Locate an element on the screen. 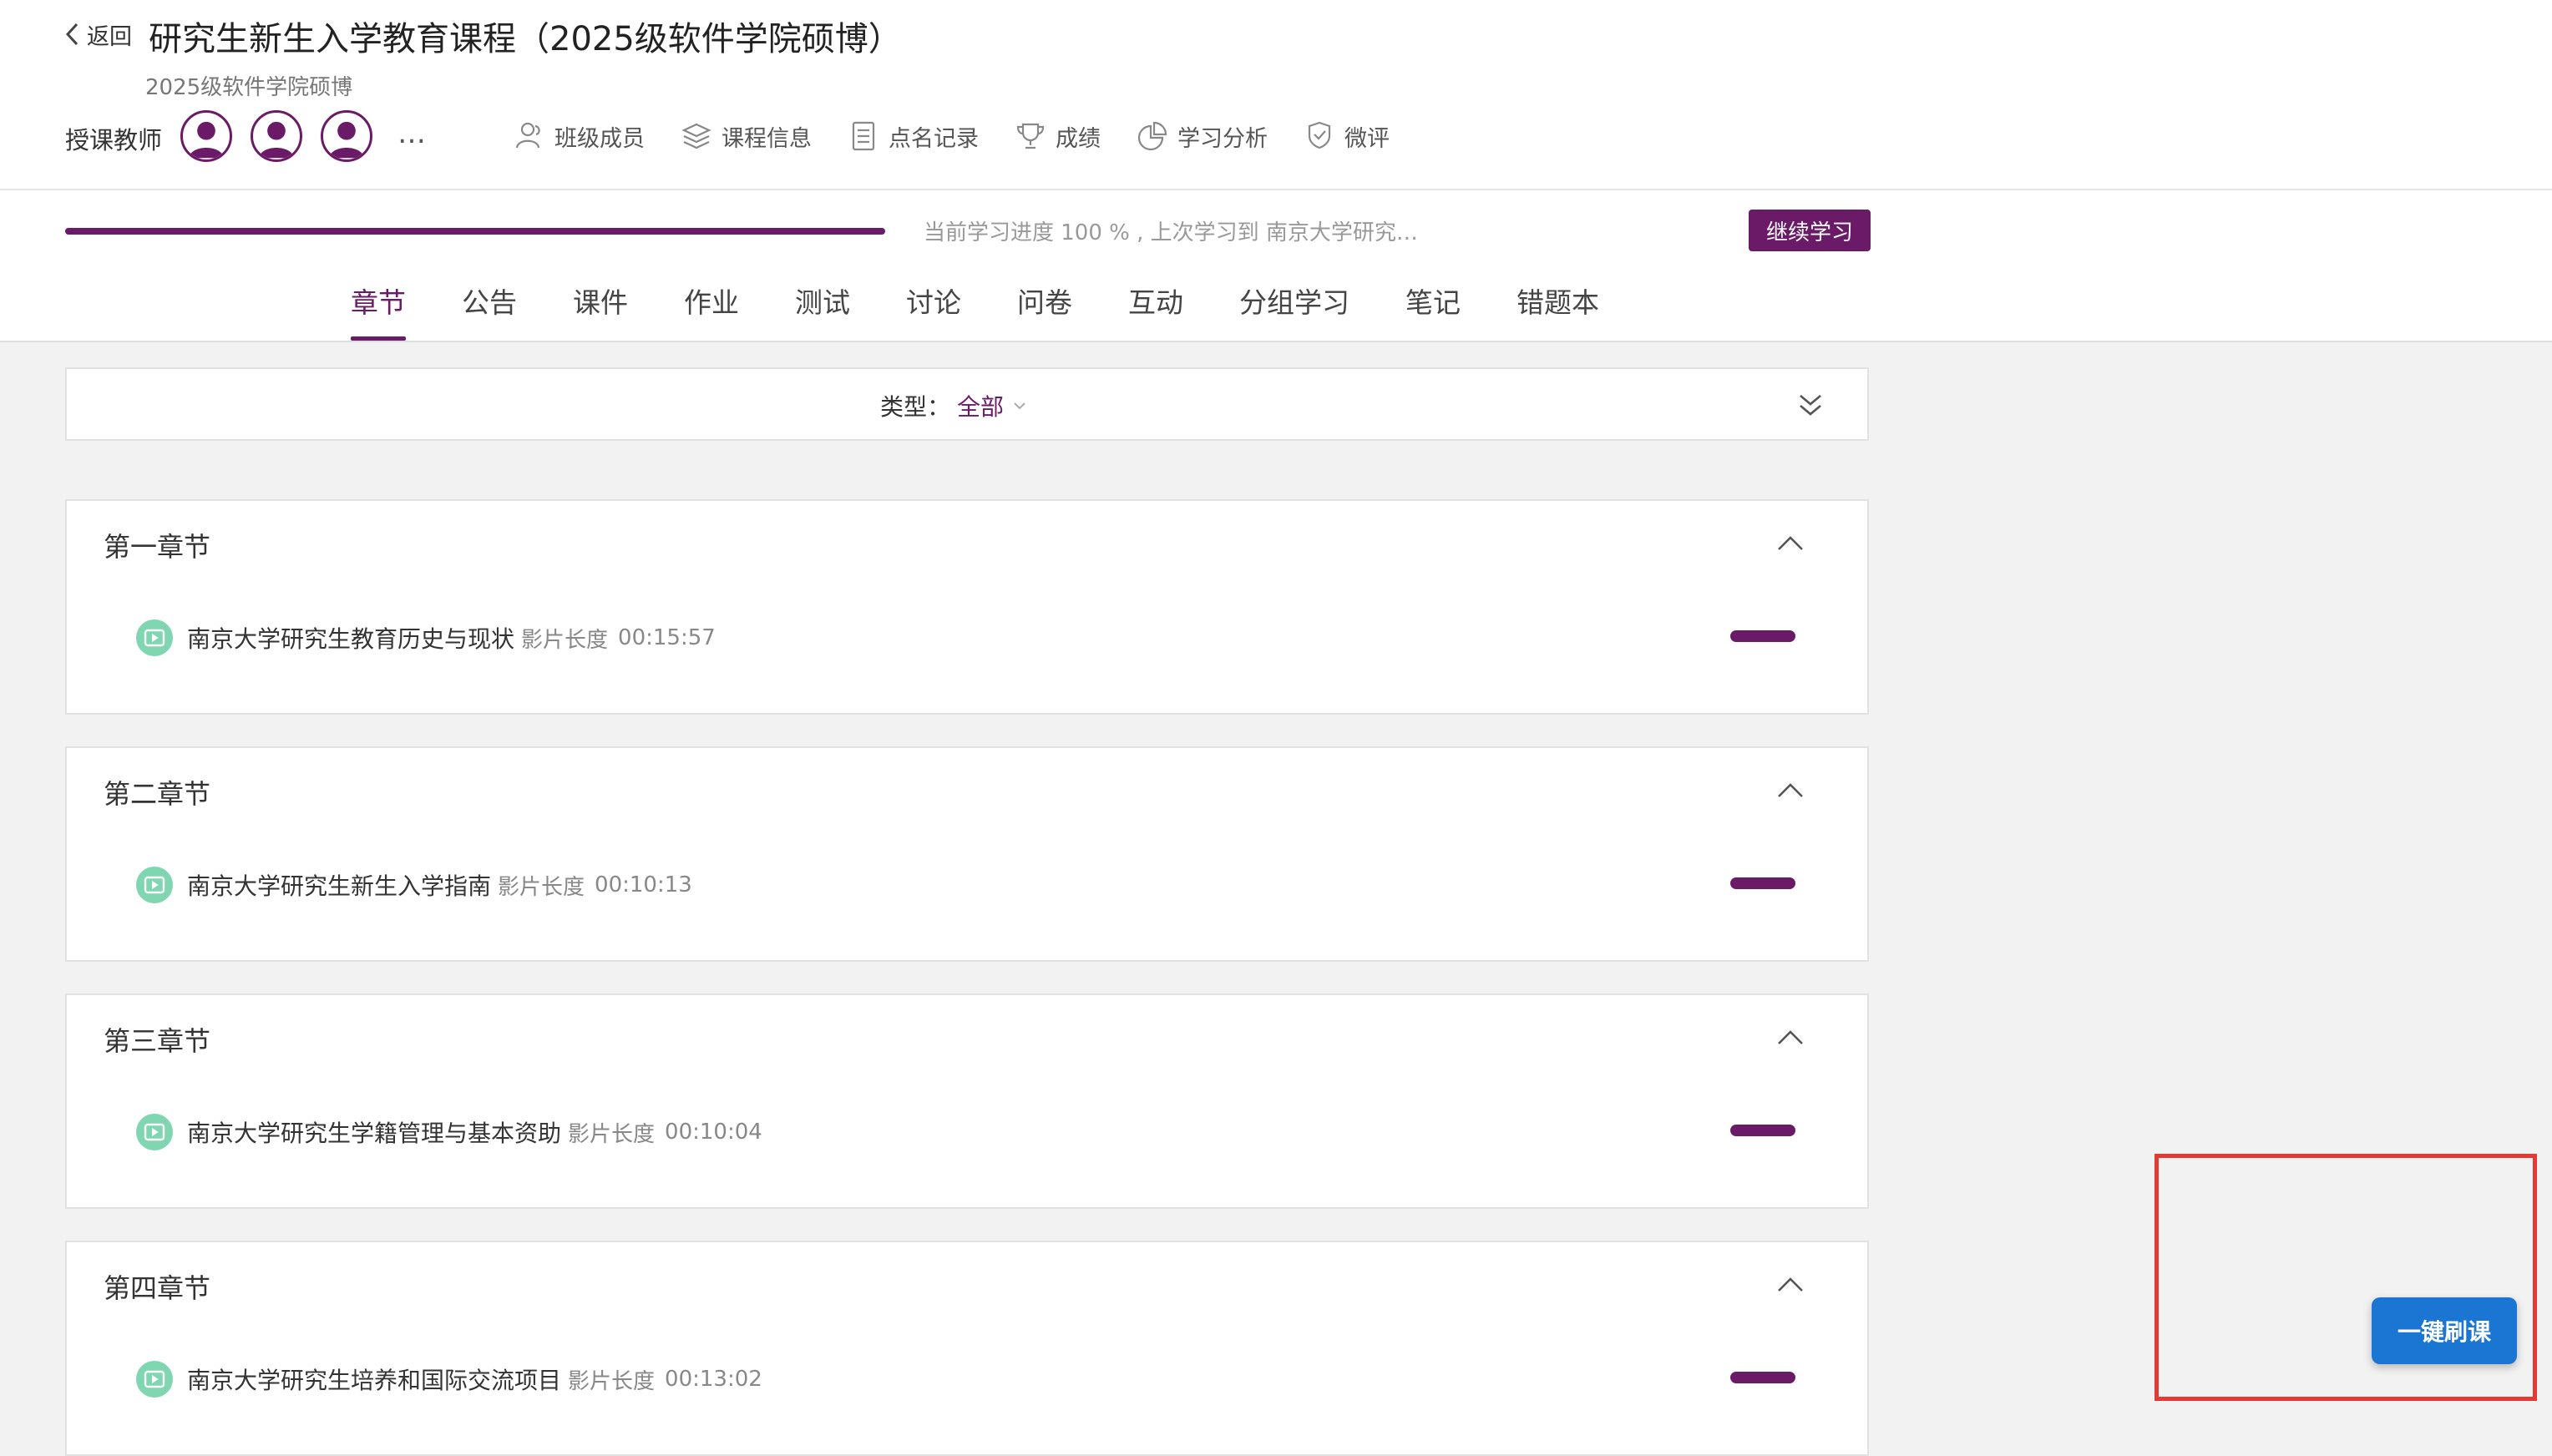 The width and height of the screenshot is (2552, 1456). lesson-title: 南京大学研究生教育历史与现状 is located at coordinates (351, 639).